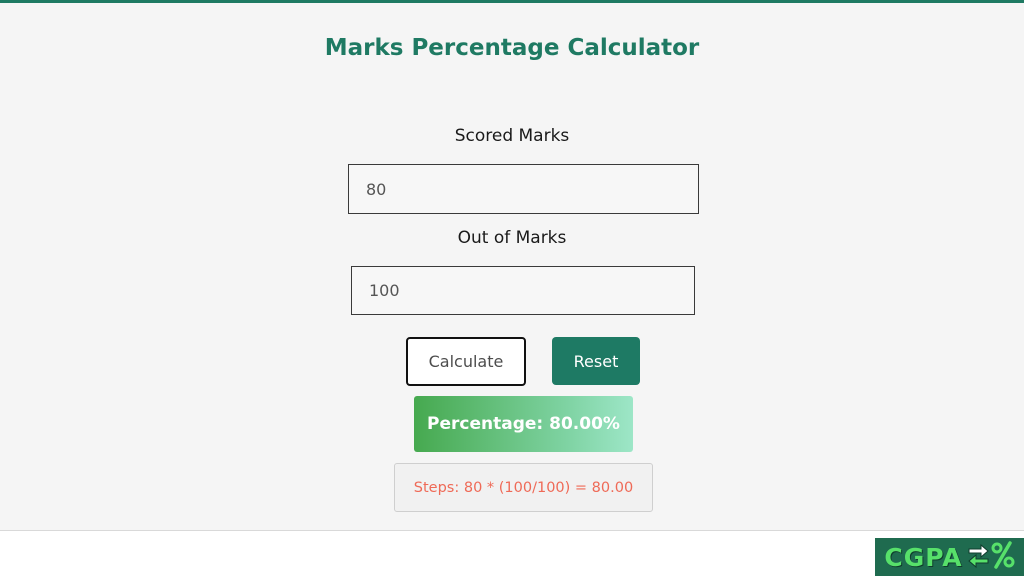 The height and width of the screenshot is (576, 1024). What do you see at coordinates (466, 361) in the screenshot?
I see `calculate-button: Calculate` at bounding box center [466, 361].